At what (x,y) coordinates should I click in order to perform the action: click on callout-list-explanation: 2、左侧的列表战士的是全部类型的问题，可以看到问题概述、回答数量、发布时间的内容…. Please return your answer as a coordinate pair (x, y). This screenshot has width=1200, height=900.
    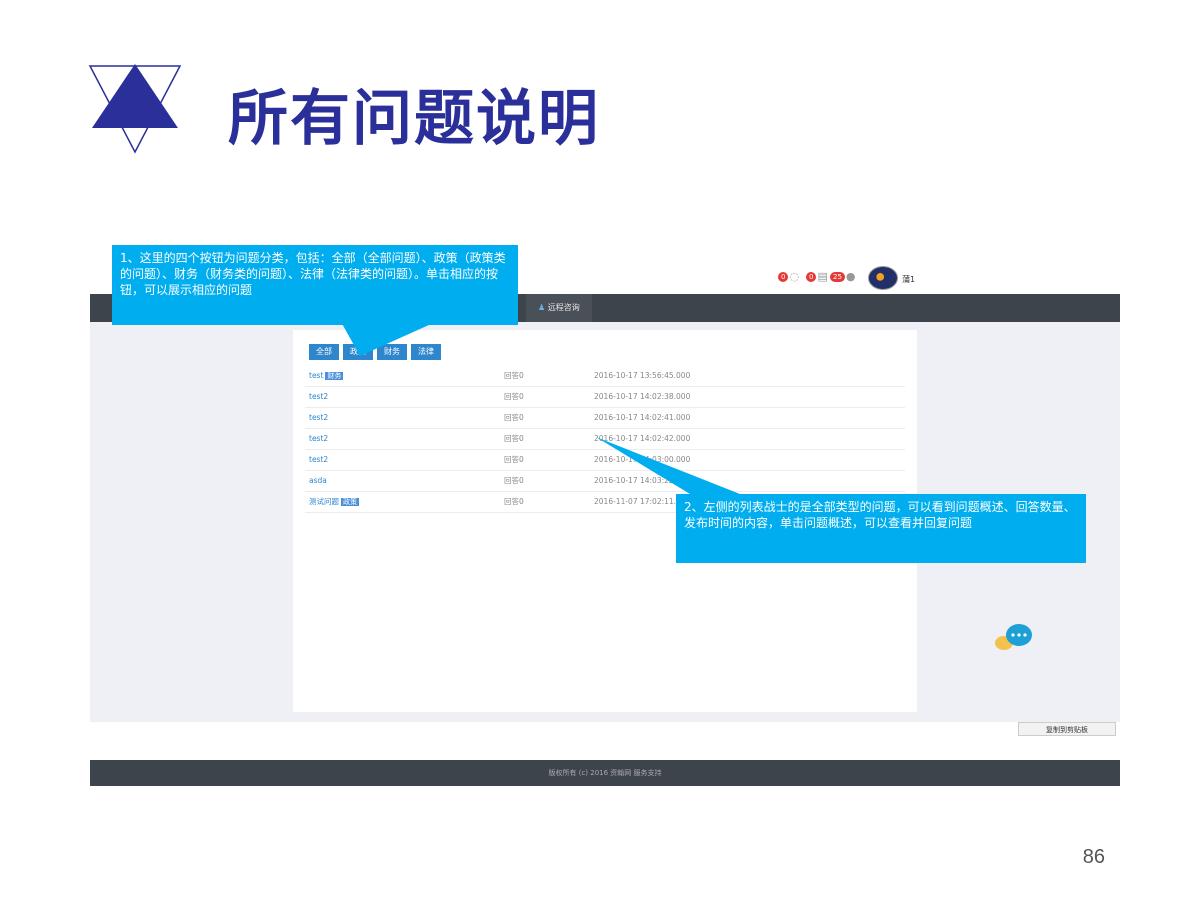
    Looking at the image, I should click on (881, 528).